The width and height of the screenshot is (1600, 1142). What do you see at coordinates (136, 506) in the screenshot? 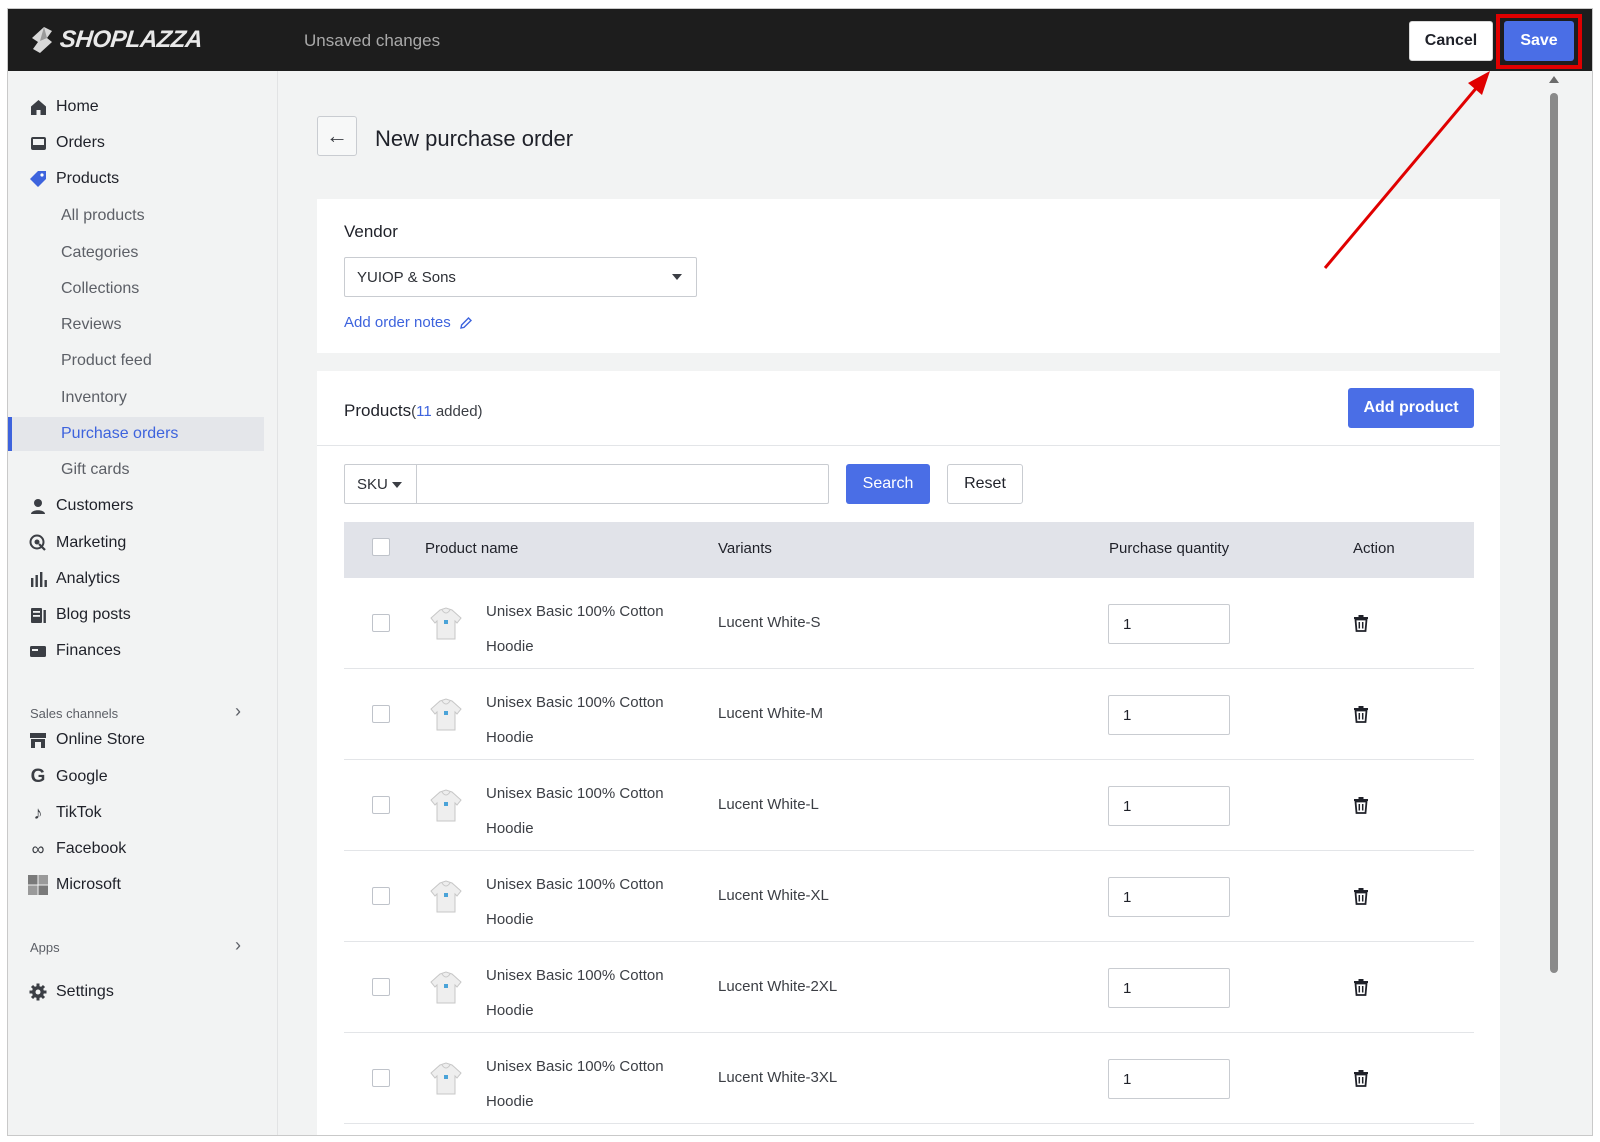
I see `sidebar-item-customers: Customers` at bounding box center [136, 506].